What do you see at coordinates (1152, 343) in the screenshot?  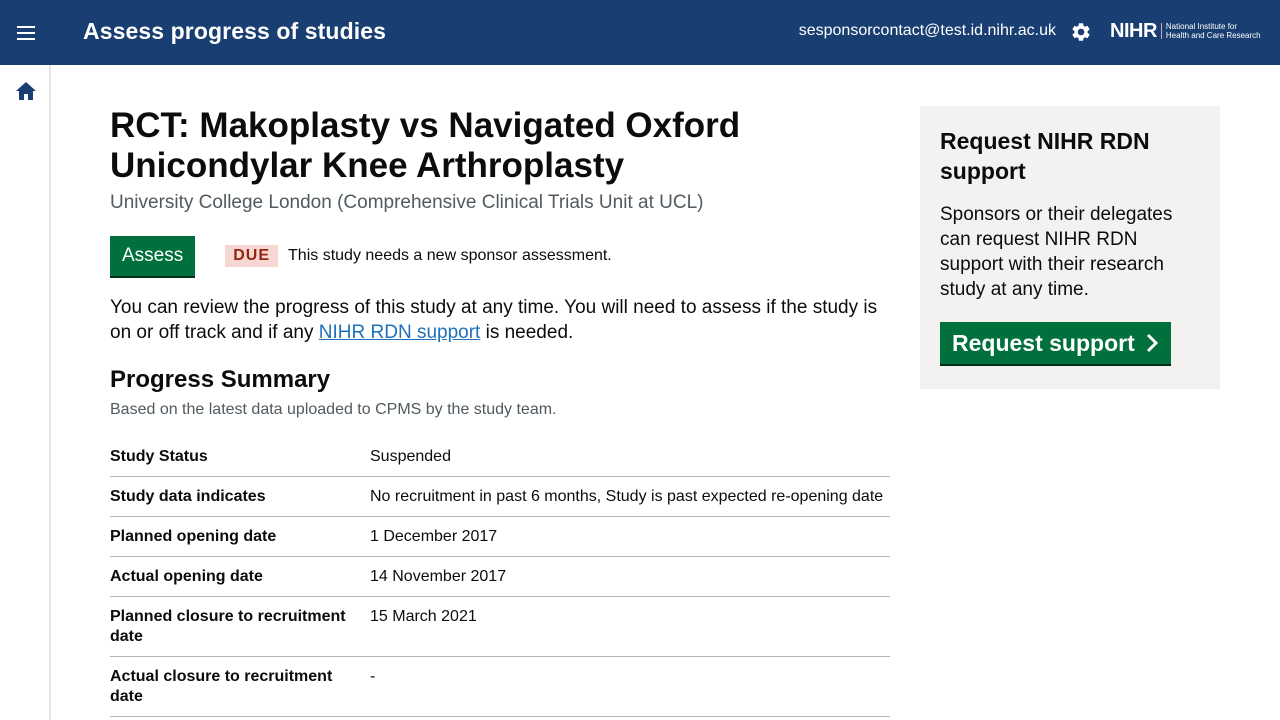 I see `chevron-right-icon` at bounding box center [1152, 343].